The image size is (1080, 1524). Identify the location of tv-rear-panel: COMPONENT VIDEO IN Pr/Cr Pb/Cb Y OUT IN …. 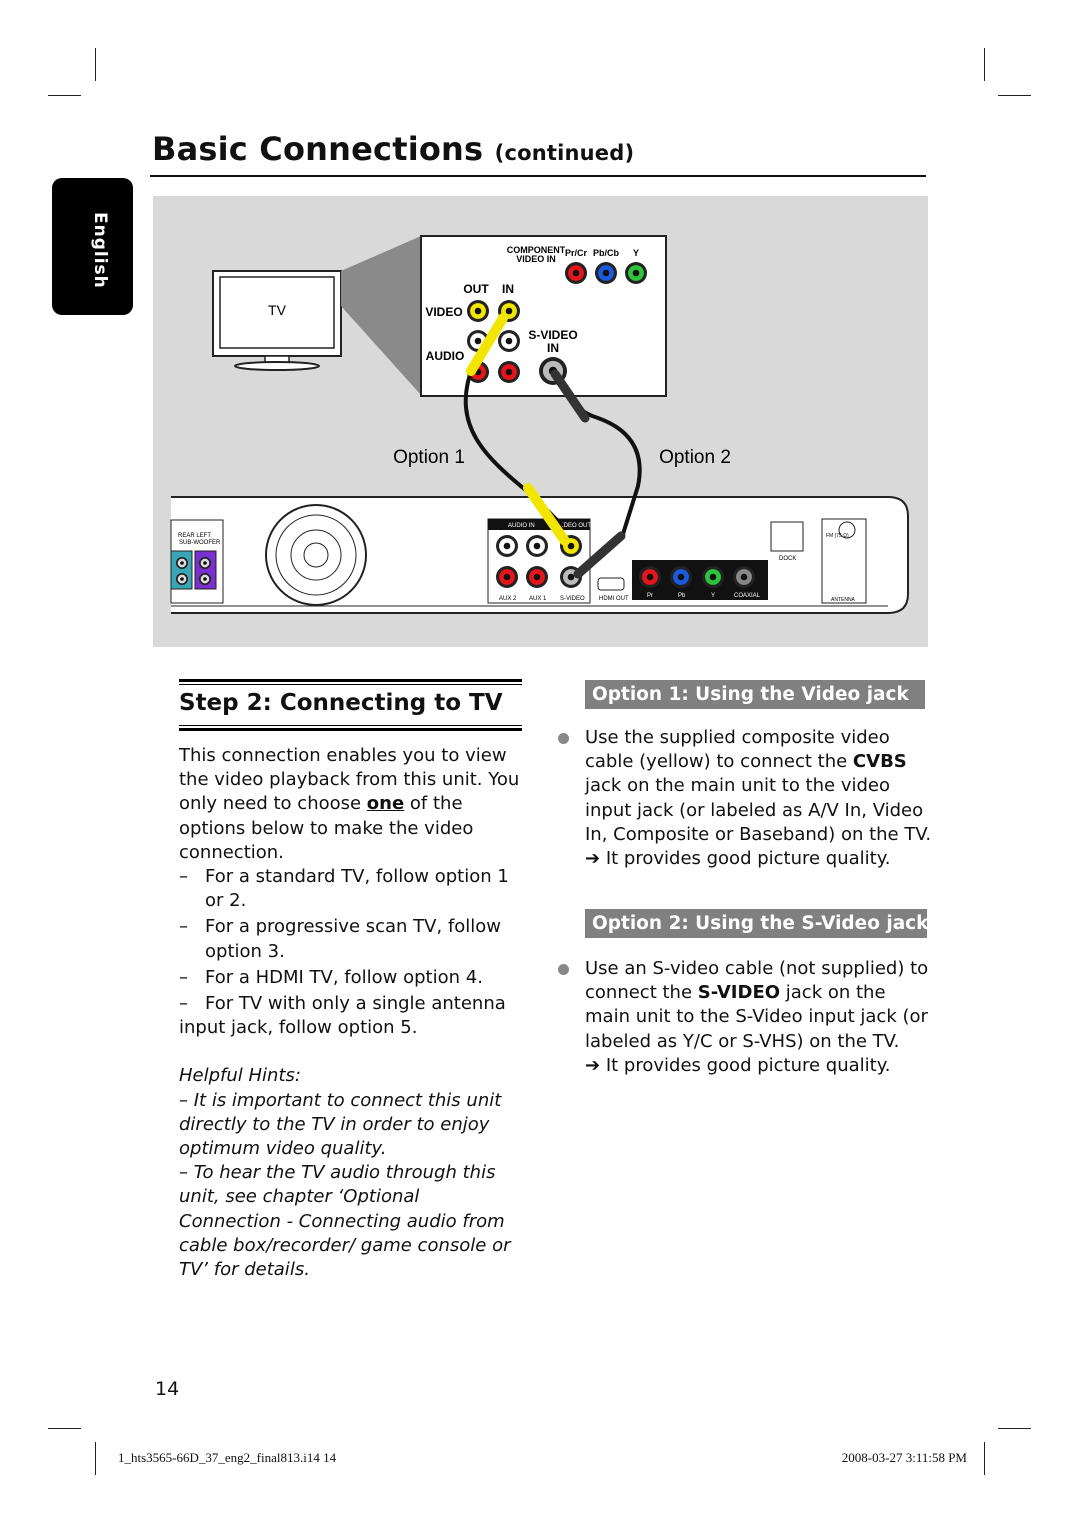
(543, 316).